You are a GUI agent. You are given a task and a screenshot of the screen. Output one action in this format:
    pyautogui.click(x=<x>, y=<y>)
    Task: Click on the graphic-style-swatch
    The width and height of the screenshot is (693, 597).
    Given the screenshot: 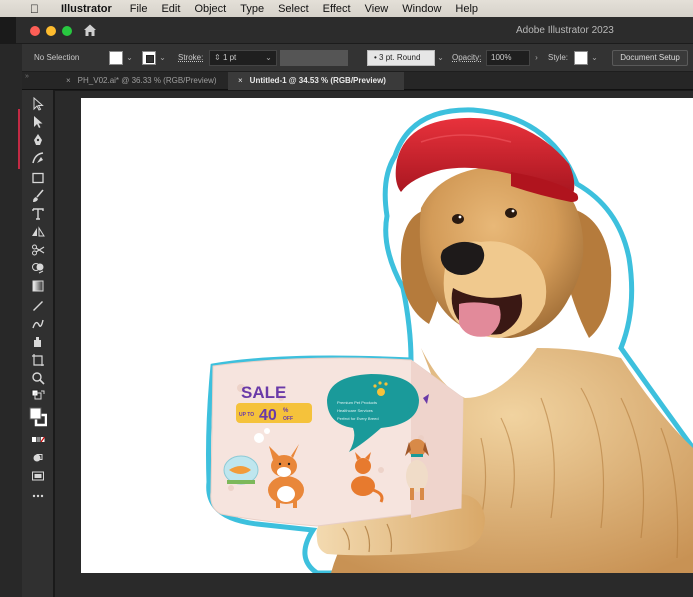 What is the action you would take?
    pyautogui.click(x=581, y=58)
    